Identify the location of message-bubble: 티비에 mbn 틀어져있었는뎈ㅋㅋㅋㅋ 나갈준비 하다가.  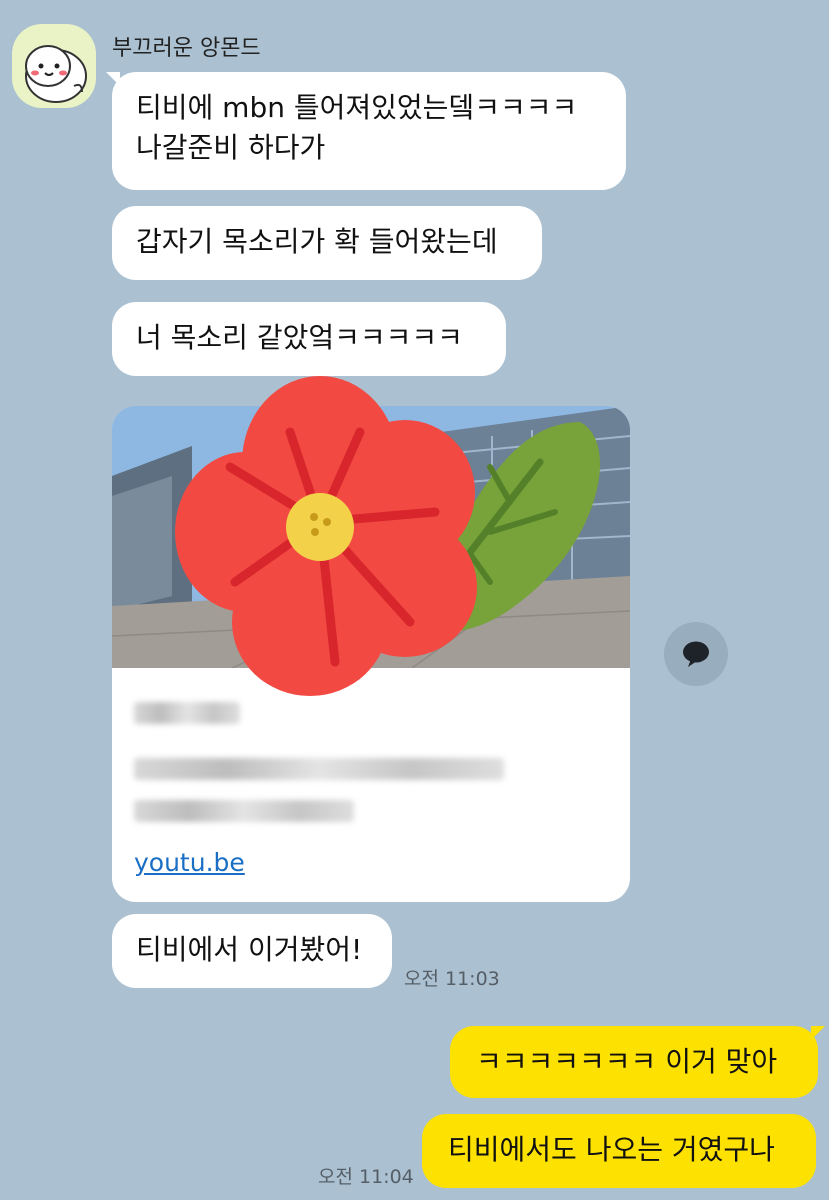
(369, 131).